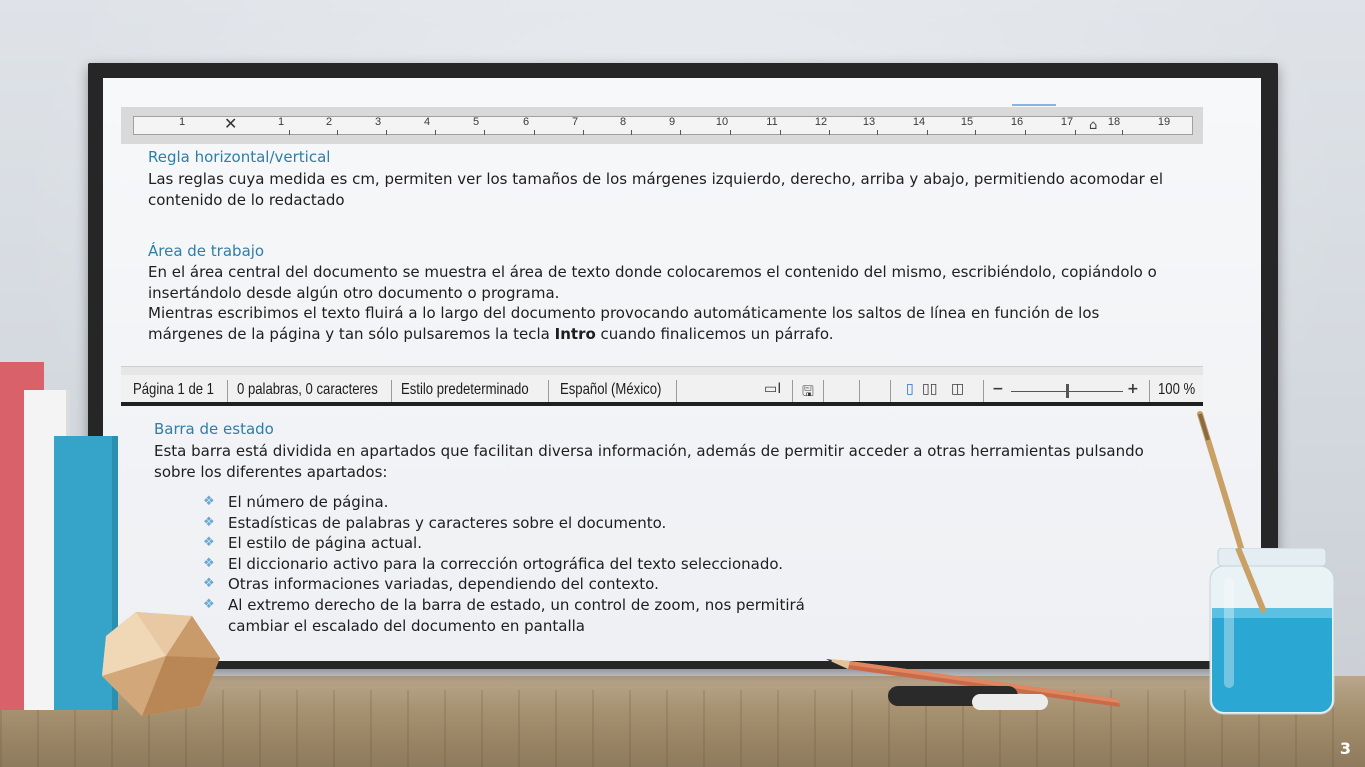  What do you see at coordinates (910, 389) in the screenshot?
I see `single-page-view-icon: ▯` at bounding box center [910, 389].